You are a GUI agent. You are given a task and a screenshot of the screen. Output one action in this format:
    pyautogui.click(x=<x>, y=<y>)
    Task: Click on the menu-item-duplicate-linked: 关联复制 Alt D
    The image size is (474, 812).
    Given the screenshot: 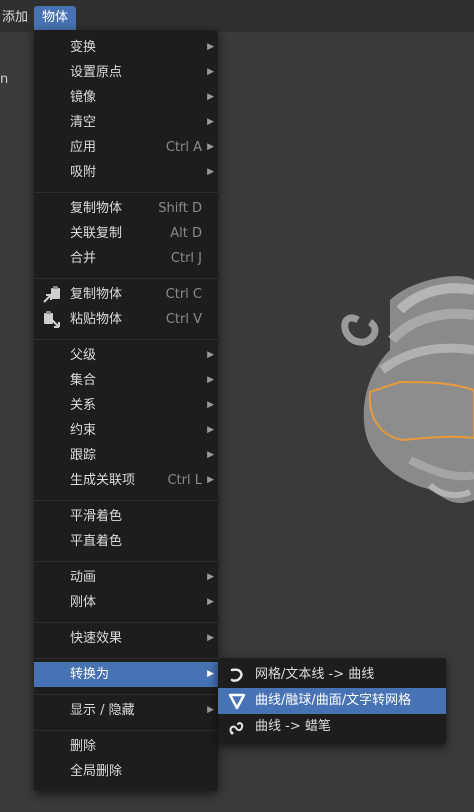 What is the action you would take?
    pyautogui.click(x=126, y=233)
    